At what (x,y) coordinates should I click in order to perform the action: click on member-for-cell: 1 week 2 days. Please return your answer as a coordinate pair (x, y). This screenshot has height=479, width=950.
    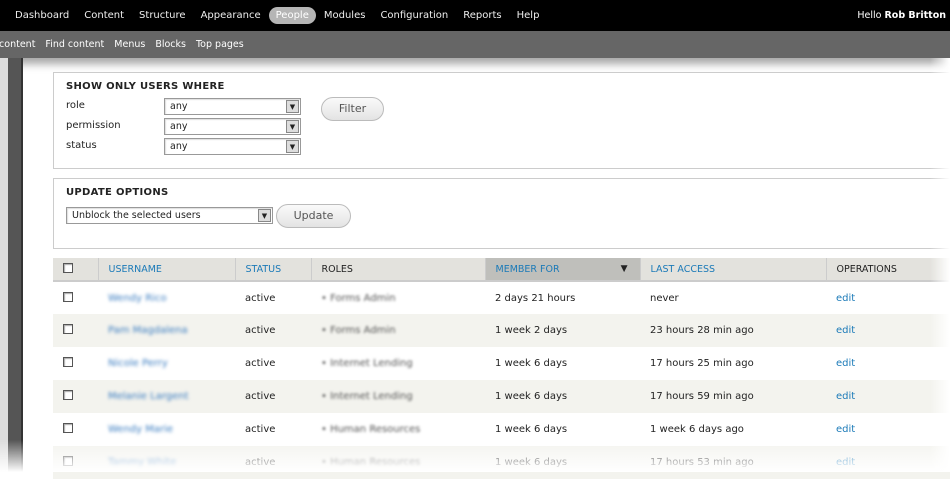
    Looking at the image, I should click on (562, 330).